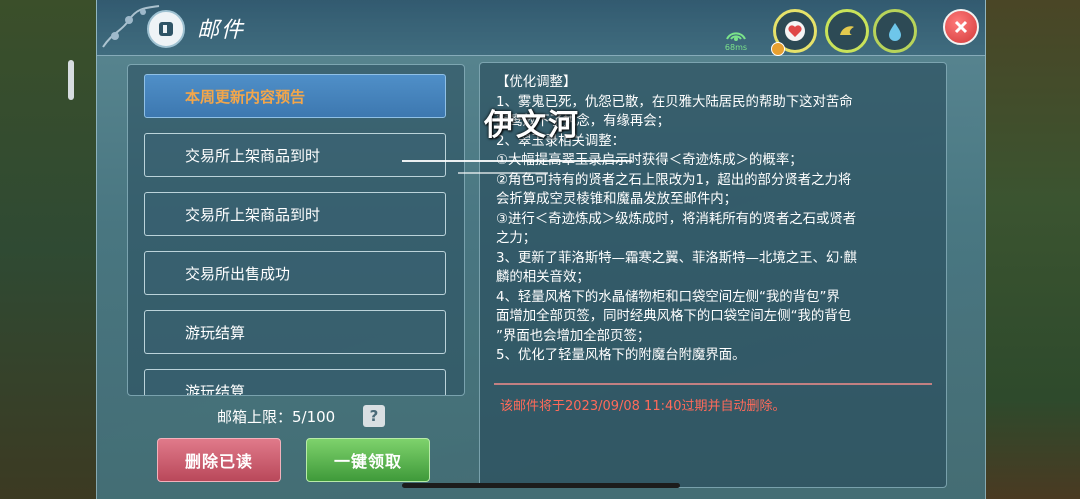  I want to click on water-gauge, so click(895, 31).